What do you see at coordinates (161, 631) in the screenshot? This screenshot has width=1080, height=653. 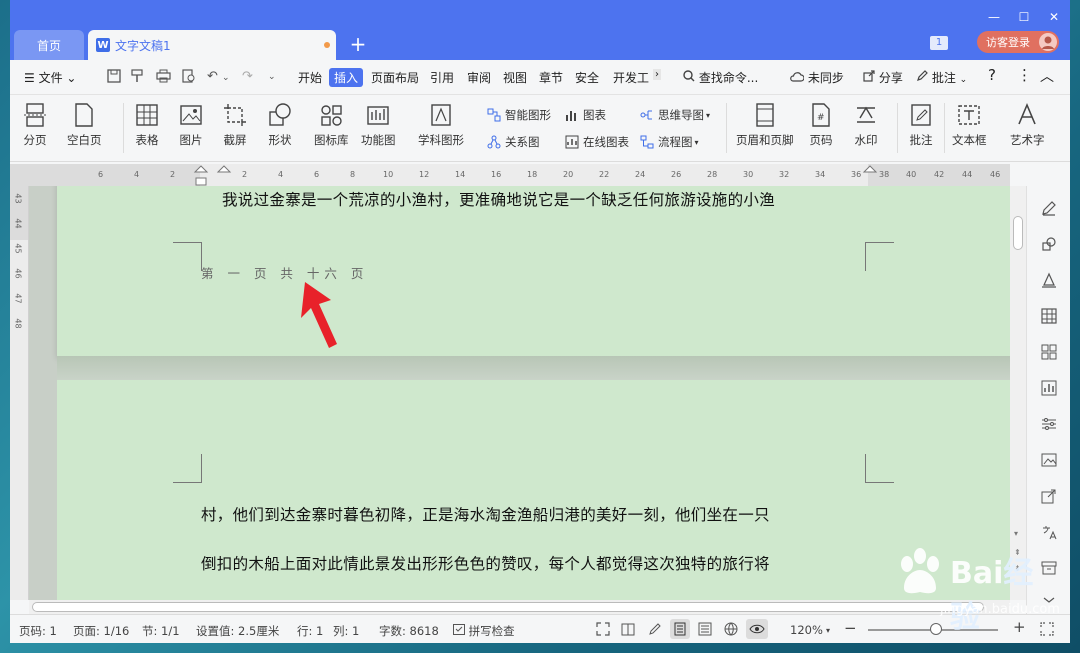 I see `status-section: 节: 1/1` at bounding box center [161, 631].